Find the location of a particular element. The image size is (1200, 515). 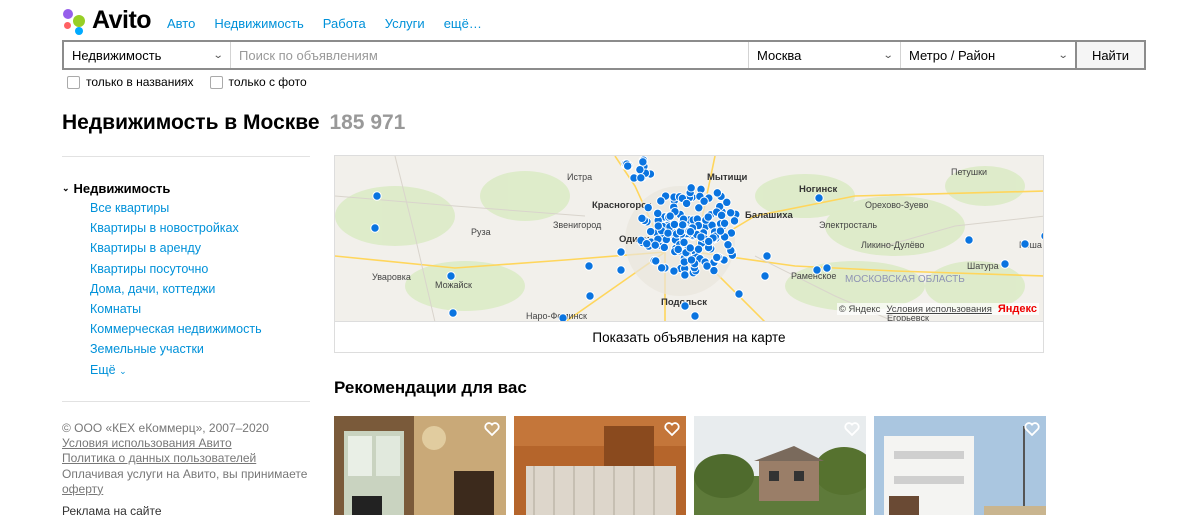

search-input: Поиск по объявлениям is located at coordinates (490, 55).